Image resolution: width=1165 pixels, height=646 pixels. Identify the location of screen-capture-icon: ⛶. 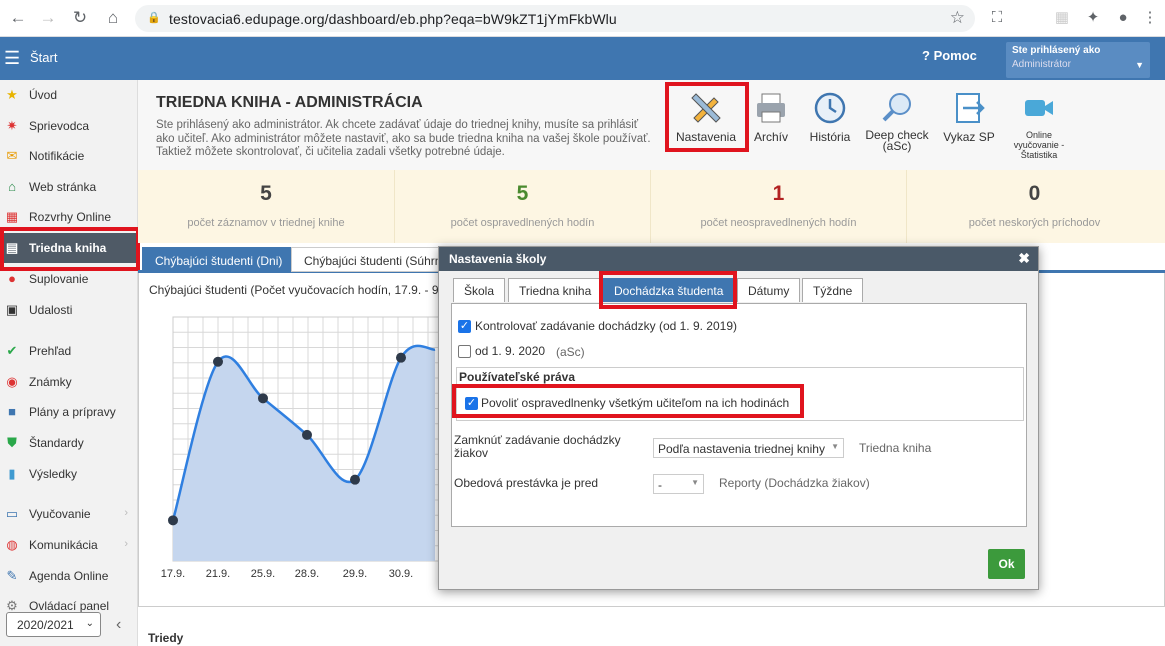
(997, 18).